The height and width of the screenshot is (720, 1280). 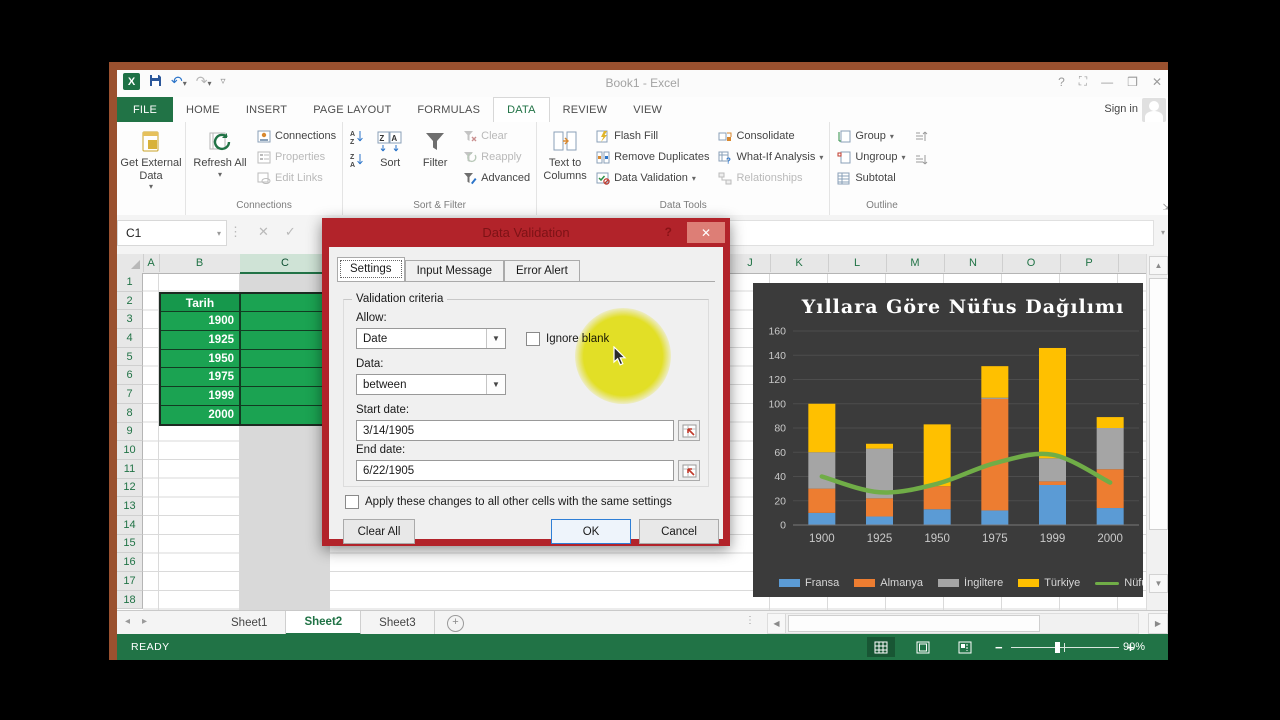 I want to click on ribbon-tab-review: REVIEW, so click(x=585, y=109).